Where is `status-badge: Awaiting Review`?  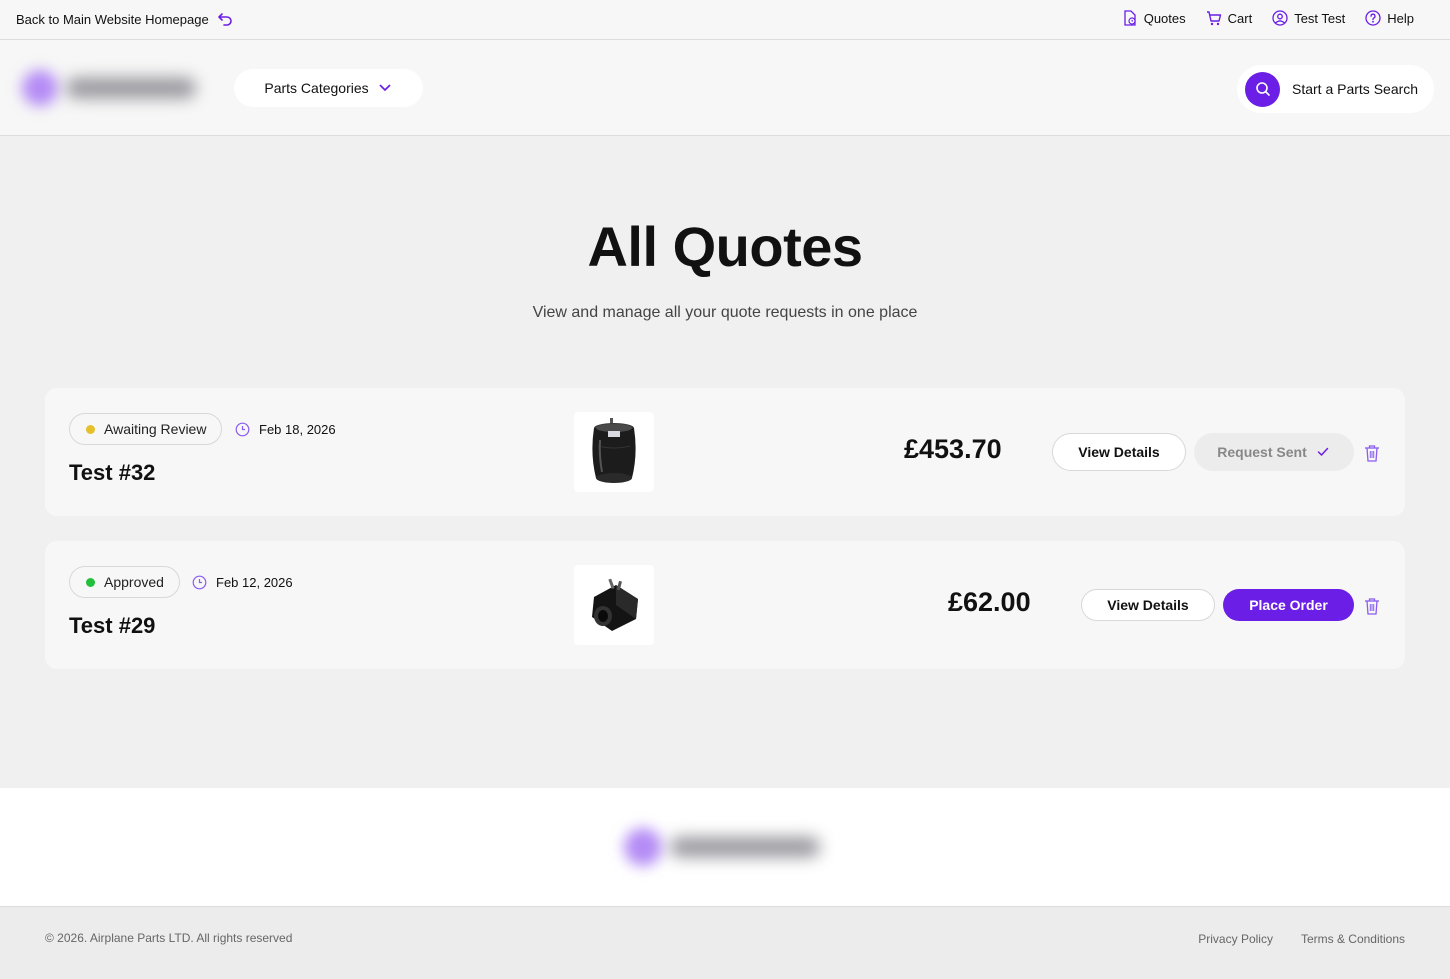 status-badge: Awaiting Review is located at coordinates (146, 429).